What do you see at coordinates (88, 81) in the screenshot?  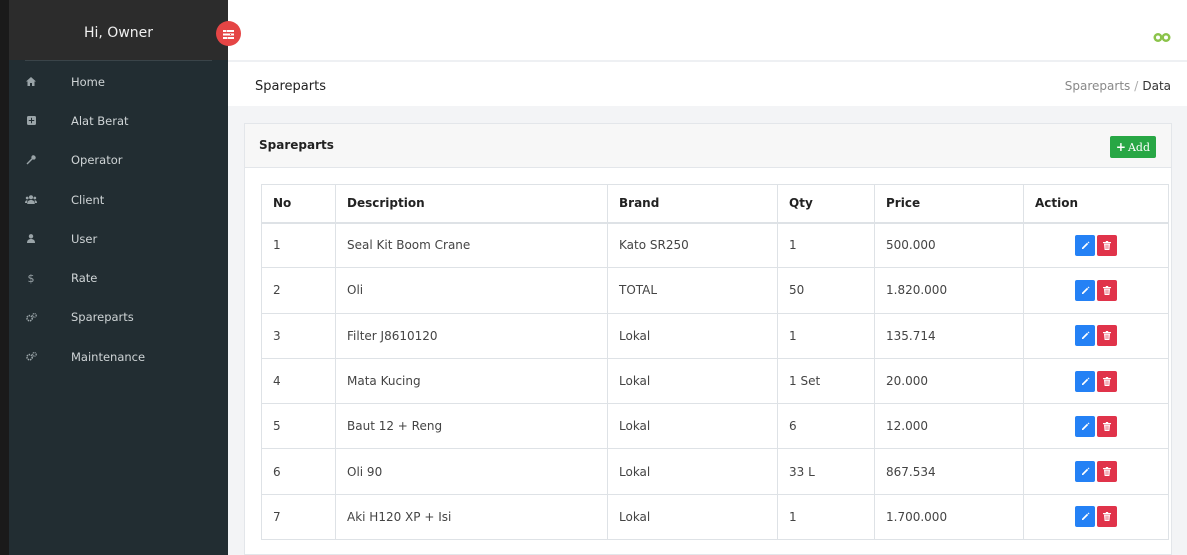 I see `sidebar-item-label: Home` at bounding box center [88, 81].